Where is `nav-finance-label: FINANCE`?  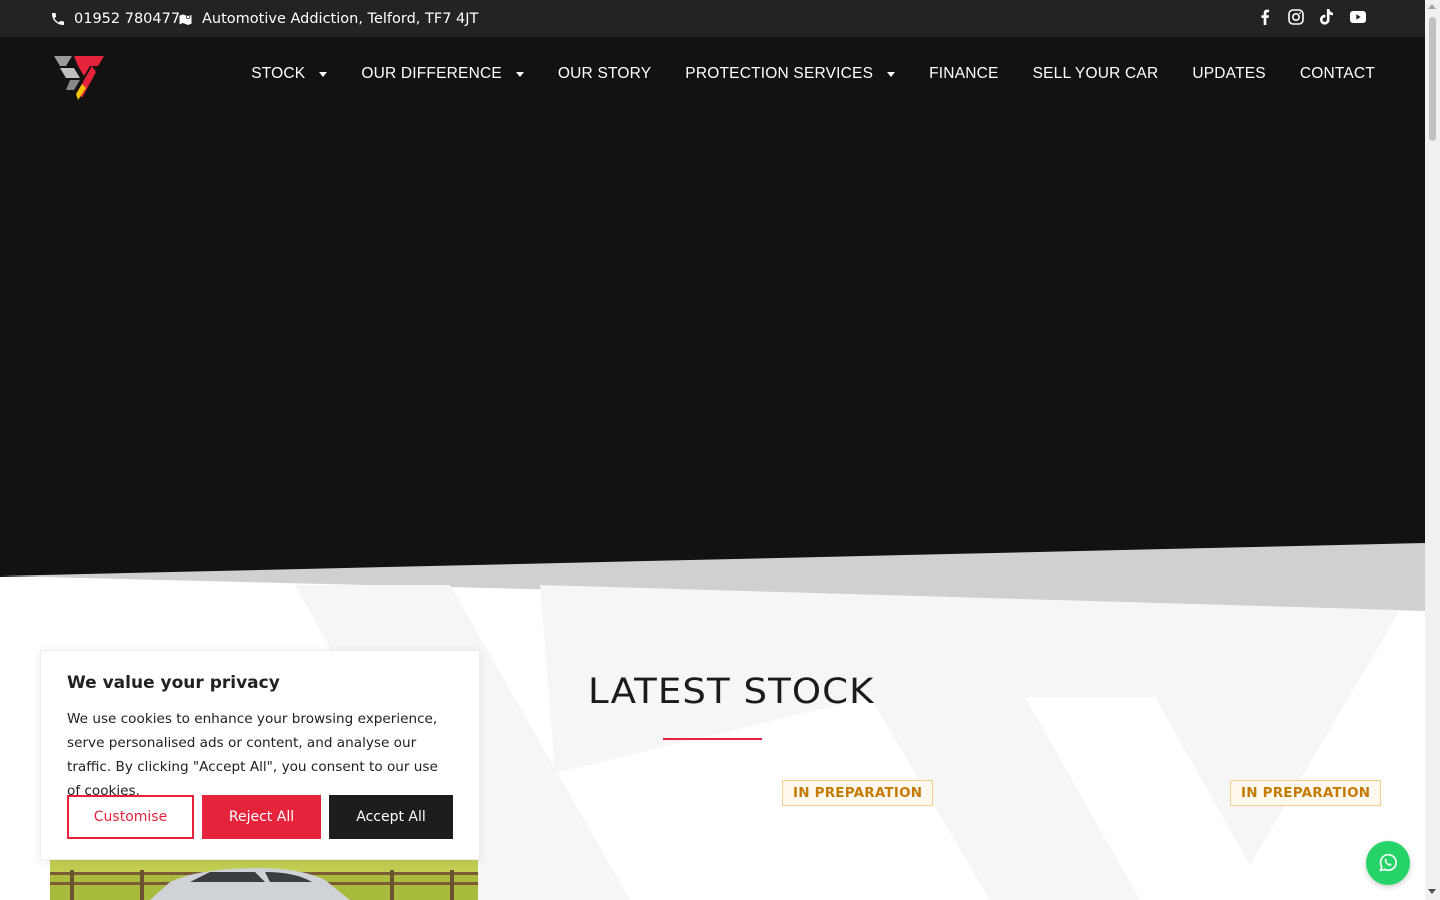
nav-finance-label: FINANCE is located at coordinates (964, 73).